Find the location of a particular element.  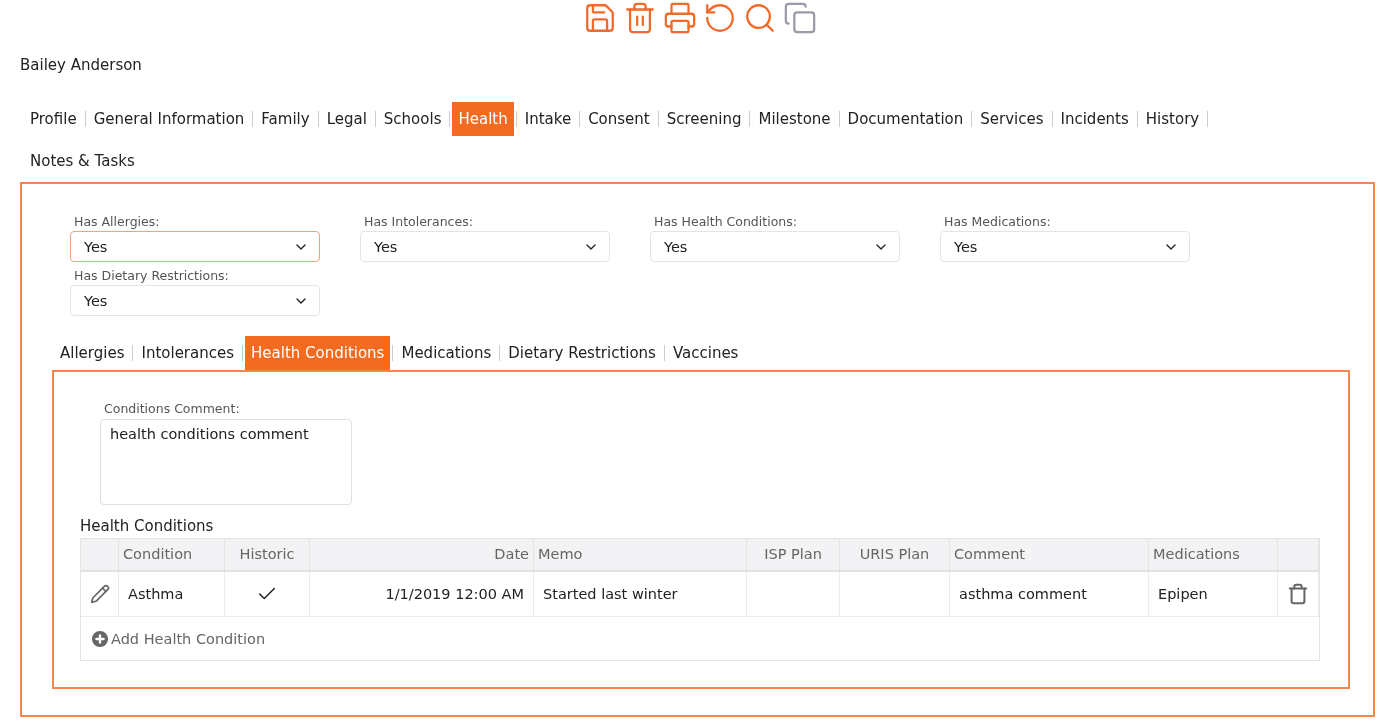

tab: Consent is located at coordinates (619, 119).